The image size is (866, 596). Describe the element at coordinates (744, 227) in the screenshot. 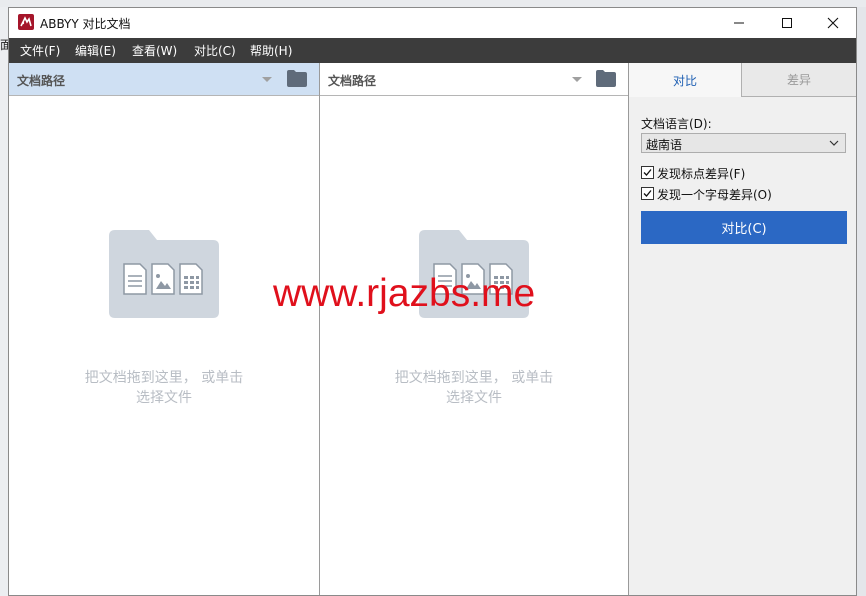

I see `compare-button: 对比(C)` at that location.